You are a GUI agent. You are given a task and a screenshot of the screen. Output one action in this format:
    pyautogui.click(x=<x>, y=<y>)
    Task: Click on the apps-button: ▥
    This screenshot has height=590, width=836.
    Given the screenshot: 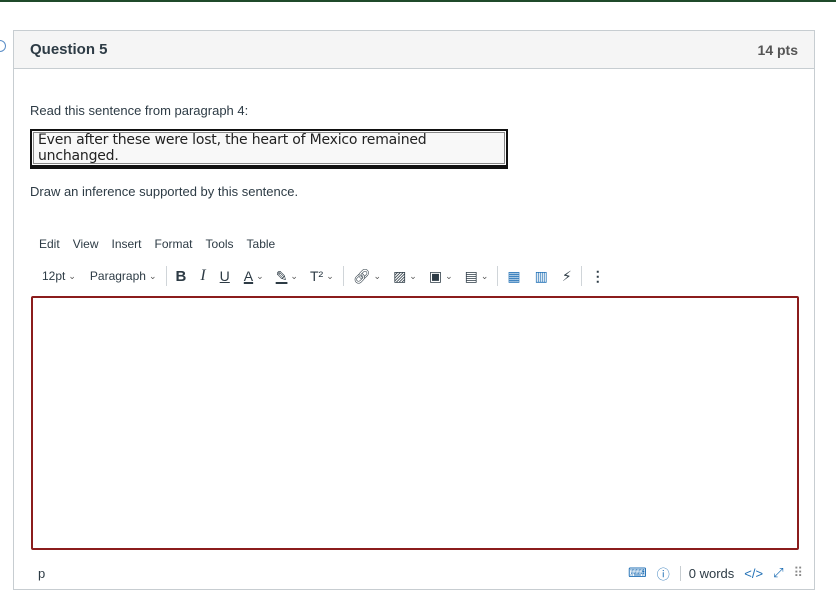 What is the action you would take?
    pyautogui.click(x=541, y=276)
    